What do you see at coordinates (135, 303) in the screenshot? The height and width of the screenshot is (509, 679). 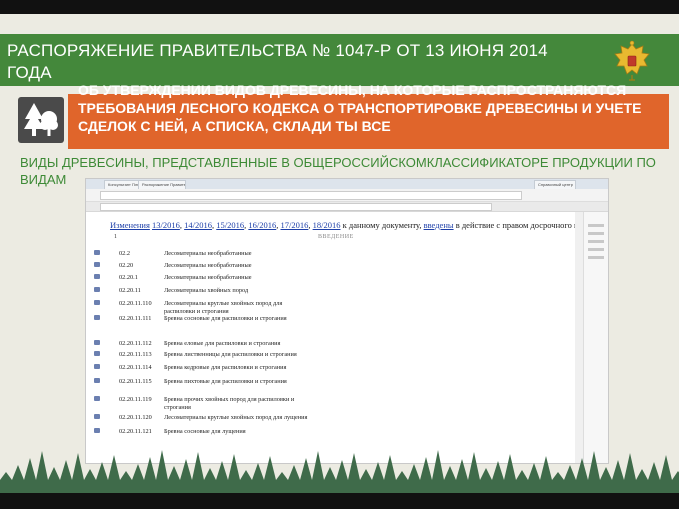 I see `row-code: 02.20.11.110` at bounding box center [135, 303].